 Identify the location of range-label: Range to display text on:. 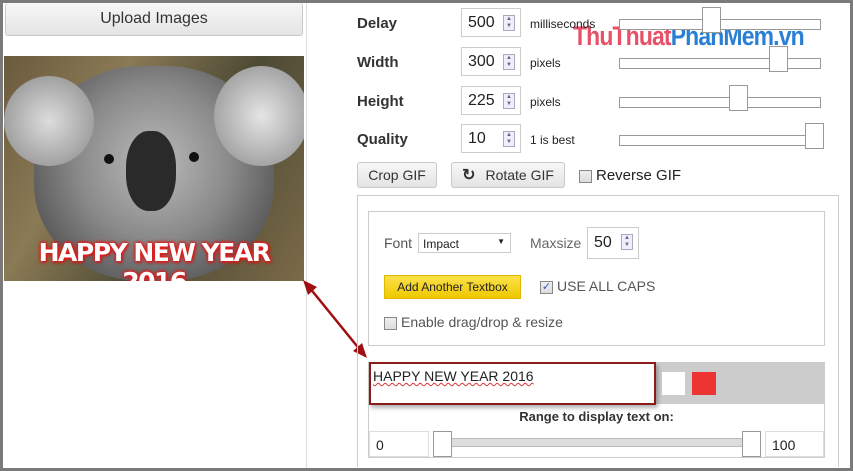
(596, 416).